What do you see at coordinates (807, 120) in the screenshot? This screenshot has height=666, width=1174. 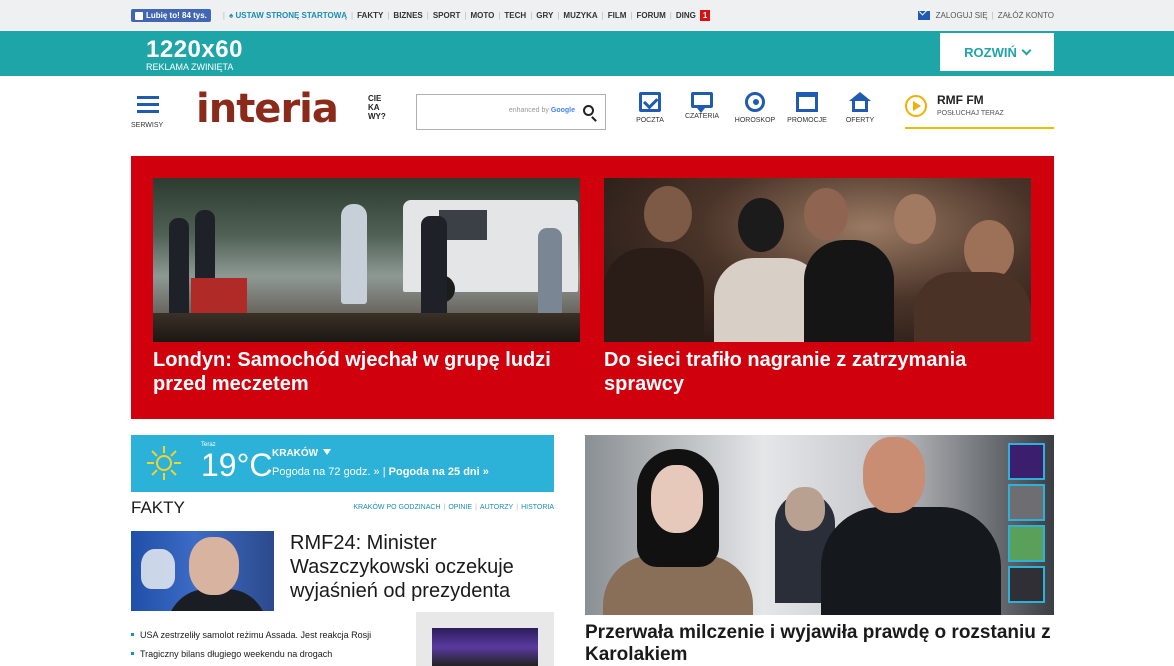 I see `service-promocje-label: PROMOCJE` at bounding box center [807, 120].